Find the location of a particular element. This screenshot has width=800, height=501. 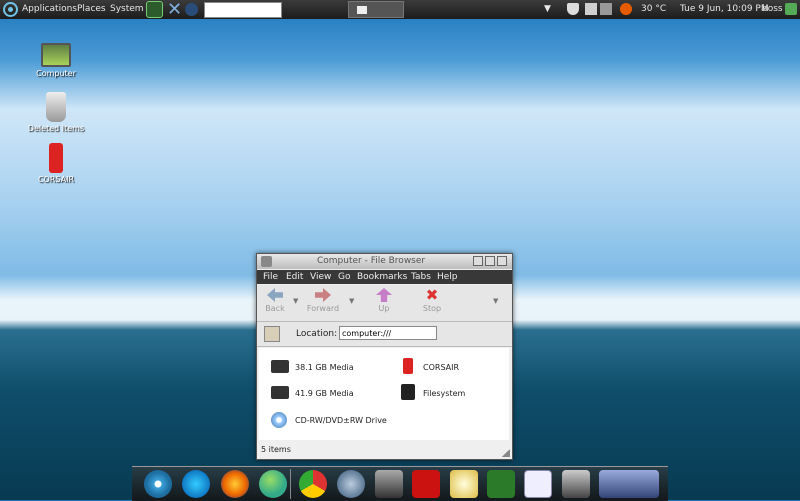

desktop-icon-label: Deleted Items is located at coordinates (56, 128).